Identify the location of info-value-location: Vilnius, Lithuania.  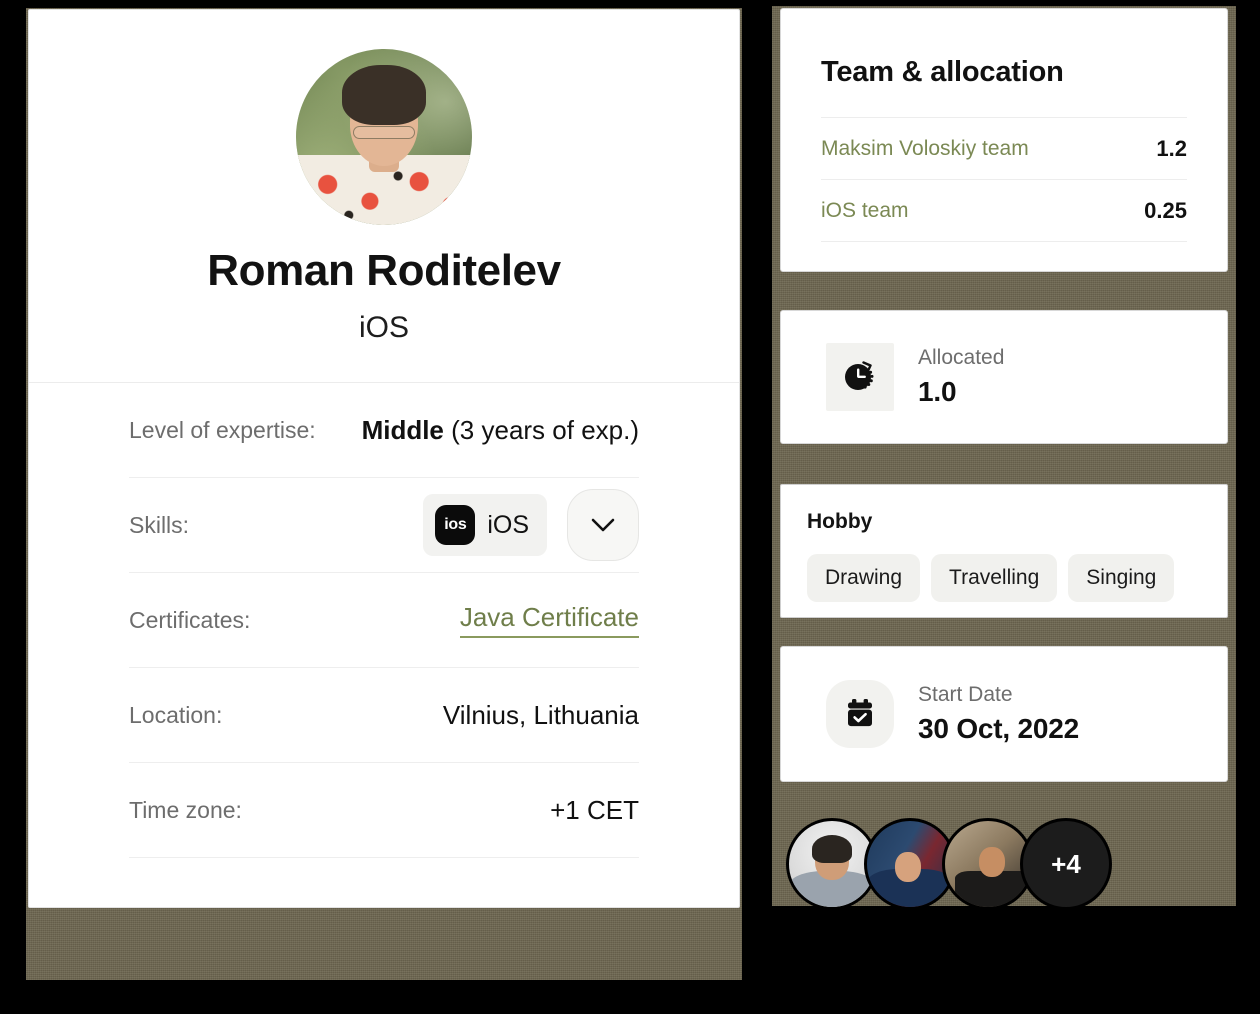
(540, 714).